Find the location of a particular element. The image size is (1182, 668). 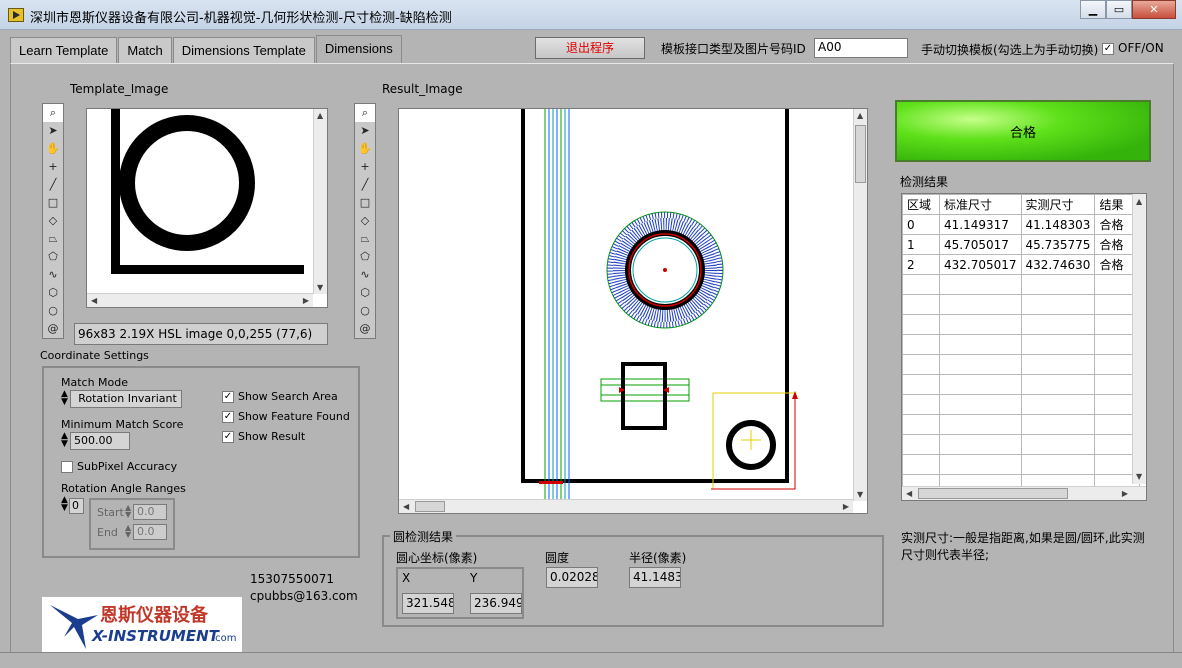

close-button: ✕ is located at coordinates (1154, 9).